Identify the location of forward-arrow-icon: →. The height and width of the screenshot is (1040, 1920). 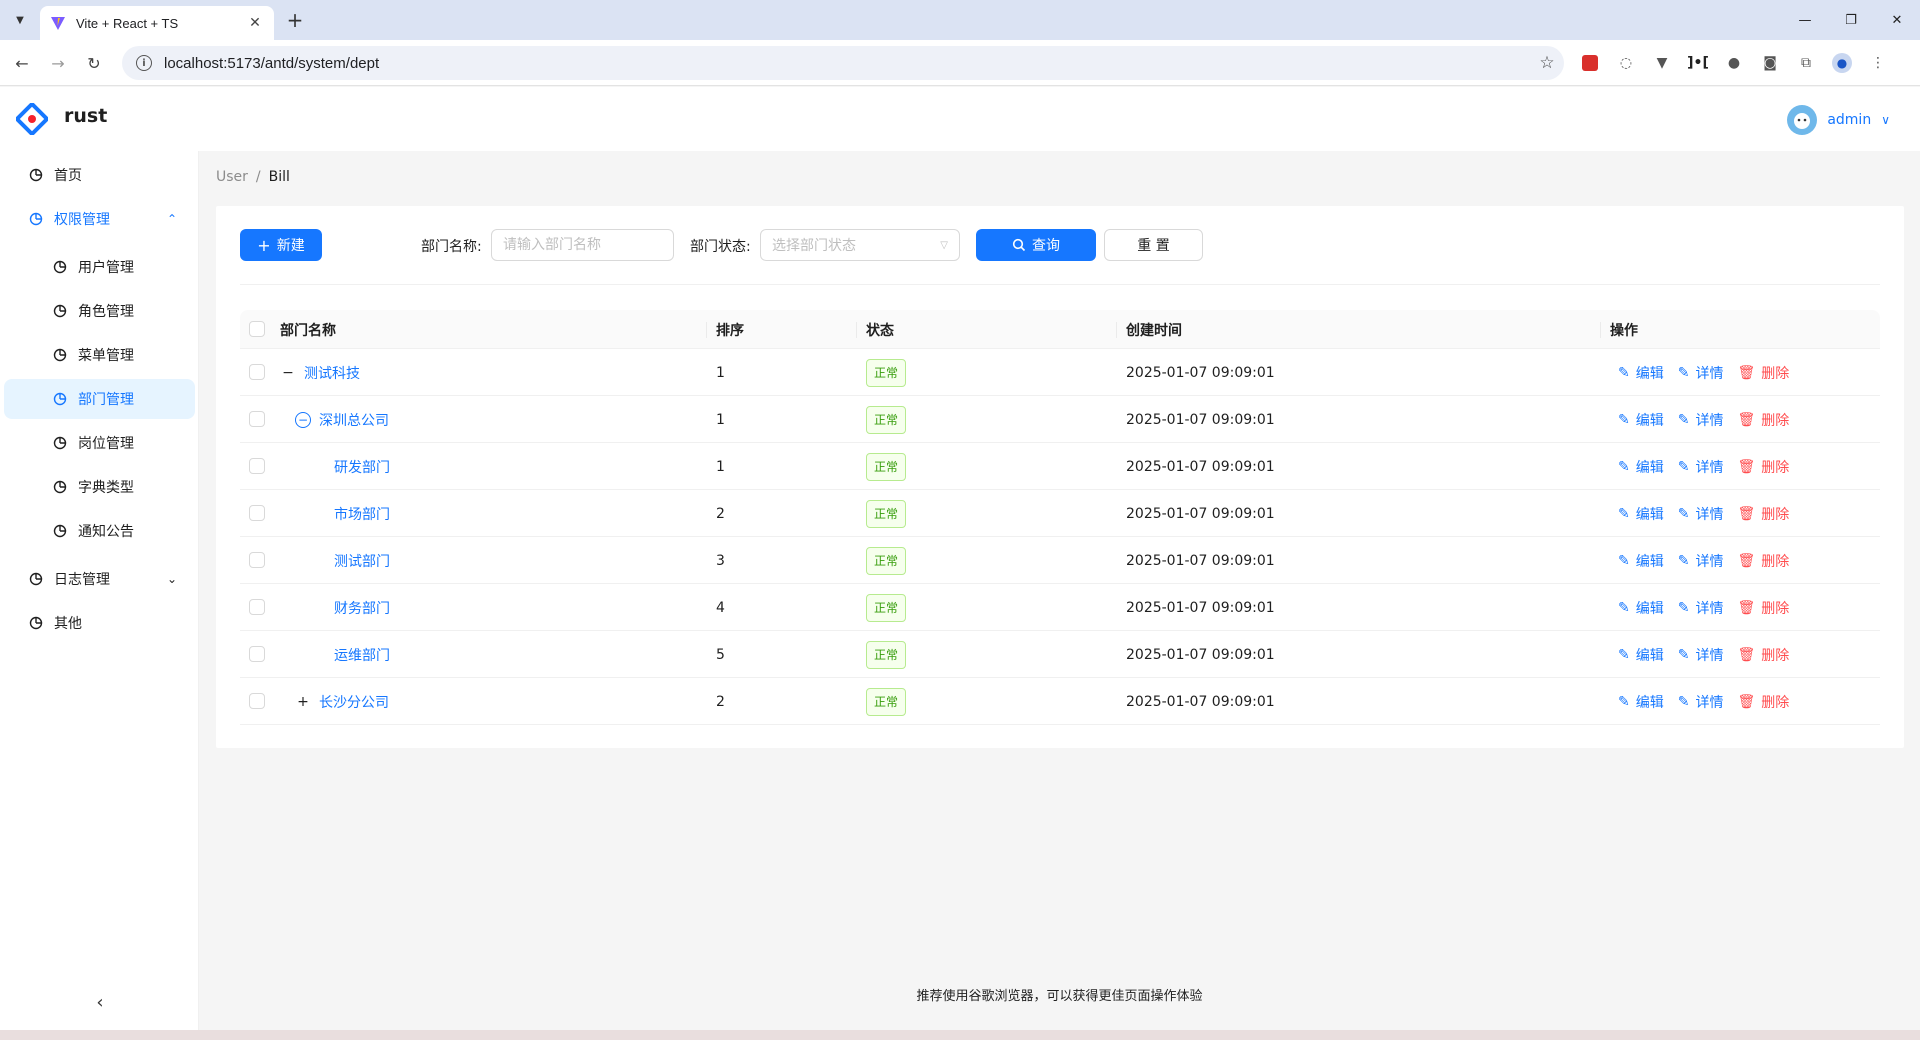
(58, 63).